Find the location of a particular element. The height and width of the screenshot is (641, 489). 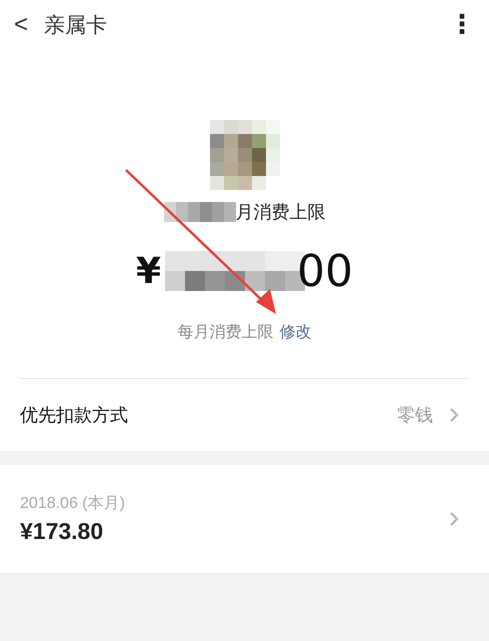

edit-link: 修改 is located at coordinates (296, 331).